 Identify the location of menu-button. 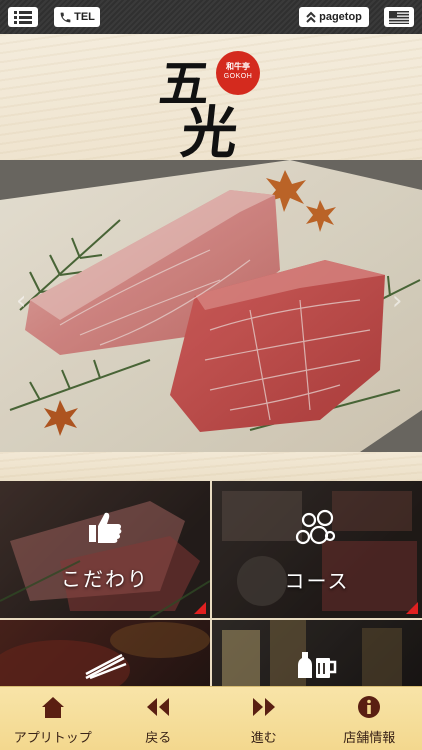
(23, 17).